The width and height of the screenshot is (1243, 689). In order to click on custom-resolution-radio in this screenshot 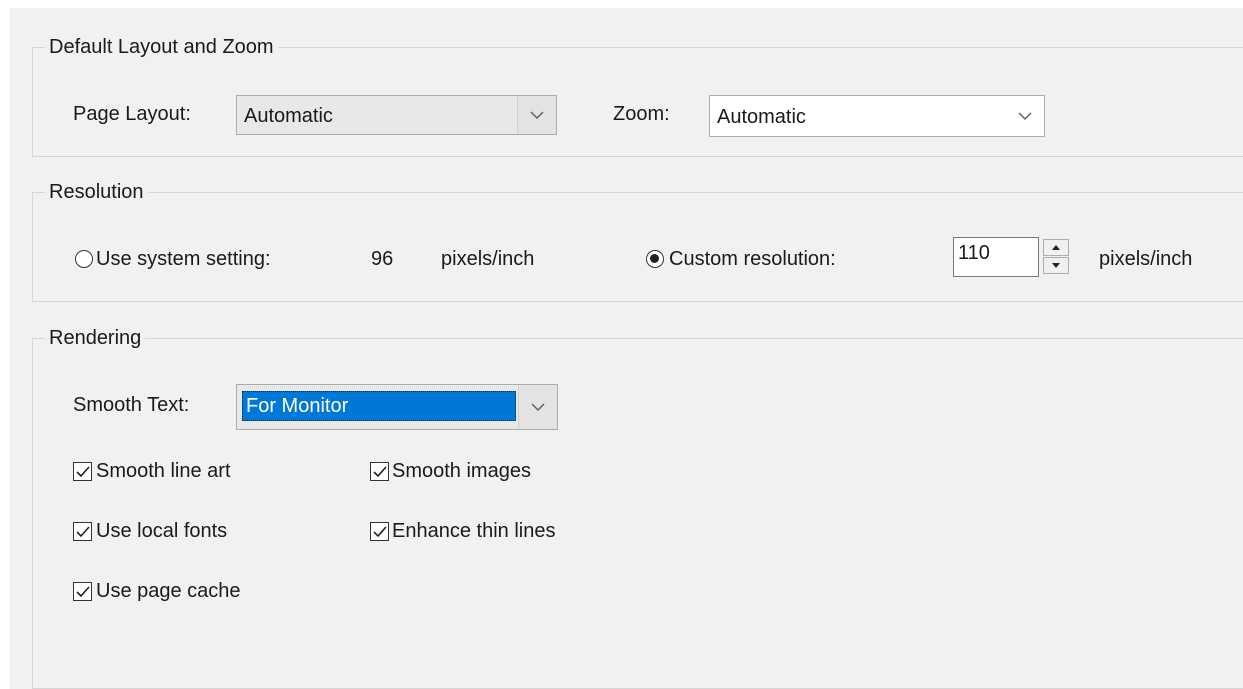, I will do `click(655, 259)`.